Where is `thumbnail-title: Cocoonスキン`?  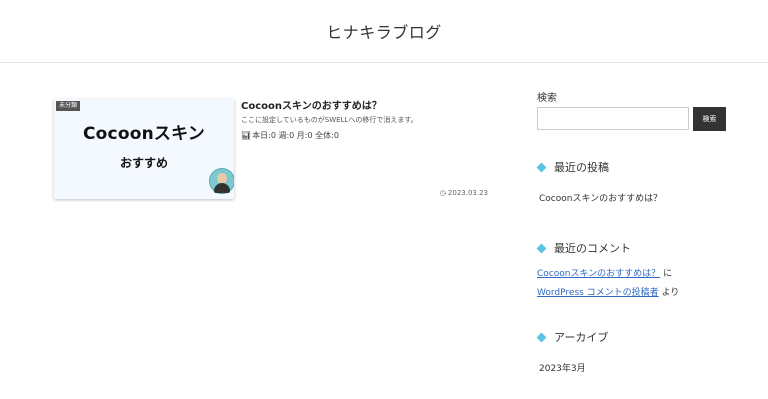
thumbnail-title: Cocoonスキン is located at coordinates (144, 134).